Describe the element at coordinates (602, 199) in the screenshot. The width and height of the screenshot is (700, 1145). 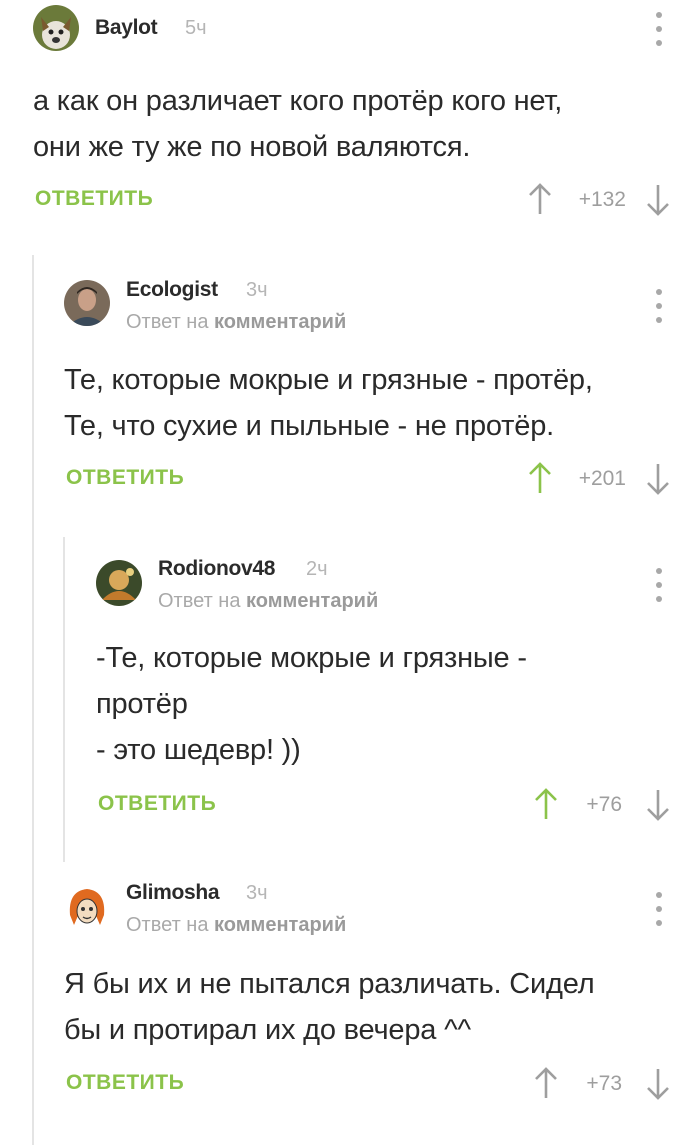
I see `rating: +132` at that location.